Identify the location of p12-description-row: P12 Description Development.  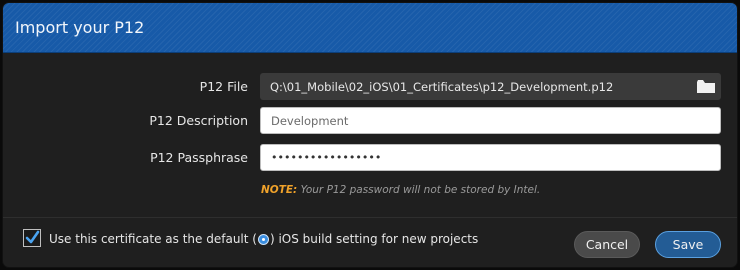
(370, 121).